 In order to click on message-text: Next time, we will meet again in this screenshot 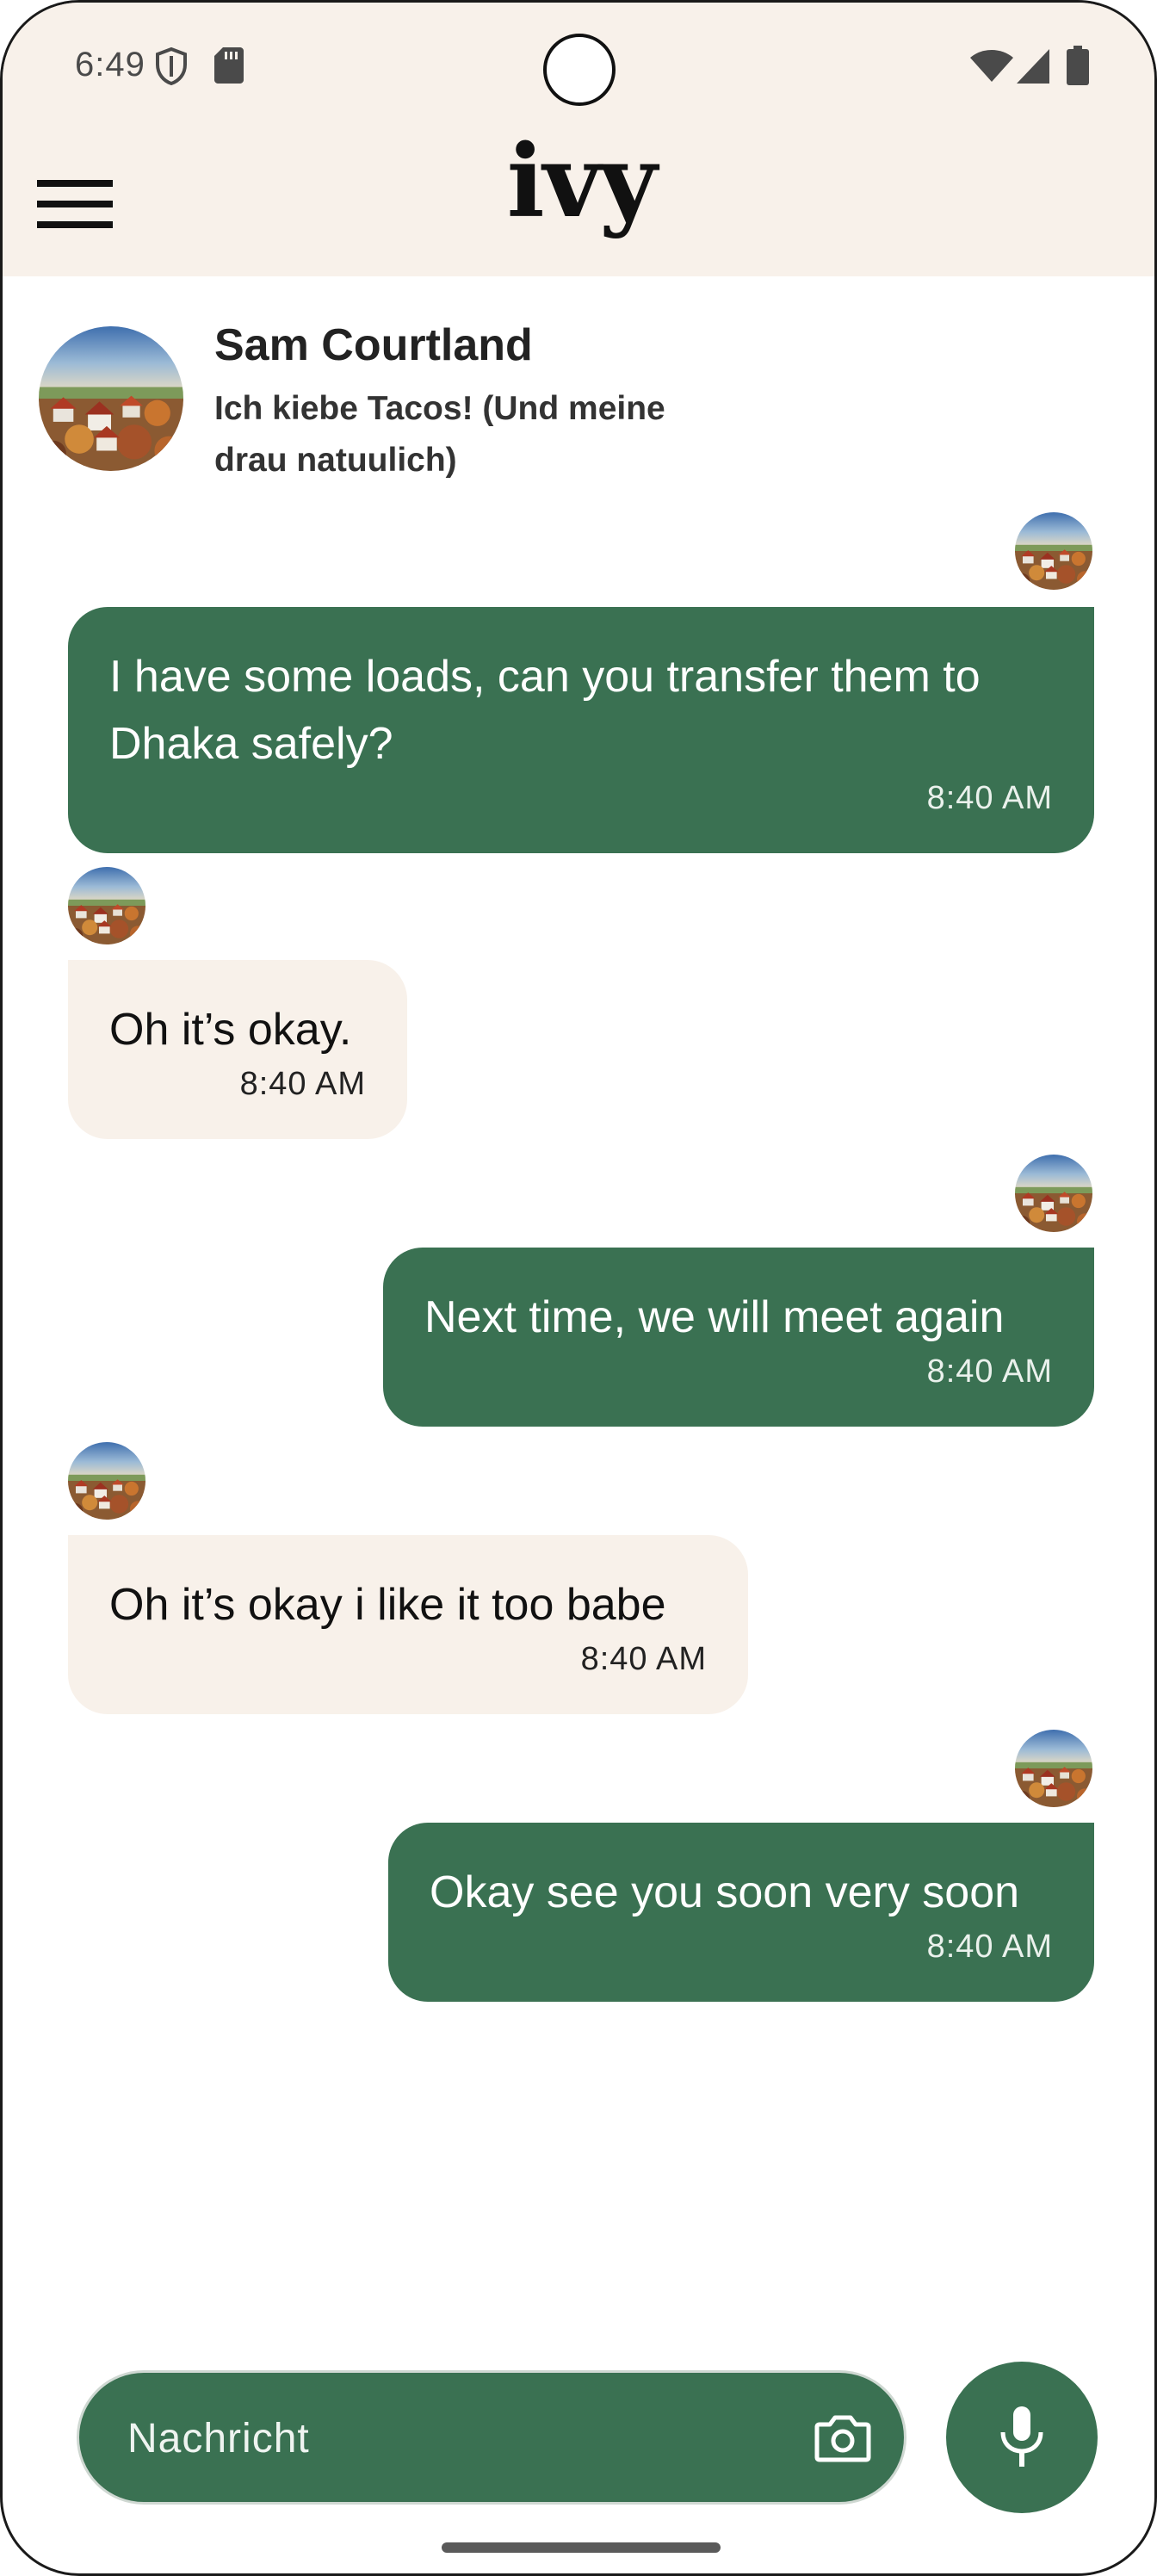, I will do `click(714, 1317)`.